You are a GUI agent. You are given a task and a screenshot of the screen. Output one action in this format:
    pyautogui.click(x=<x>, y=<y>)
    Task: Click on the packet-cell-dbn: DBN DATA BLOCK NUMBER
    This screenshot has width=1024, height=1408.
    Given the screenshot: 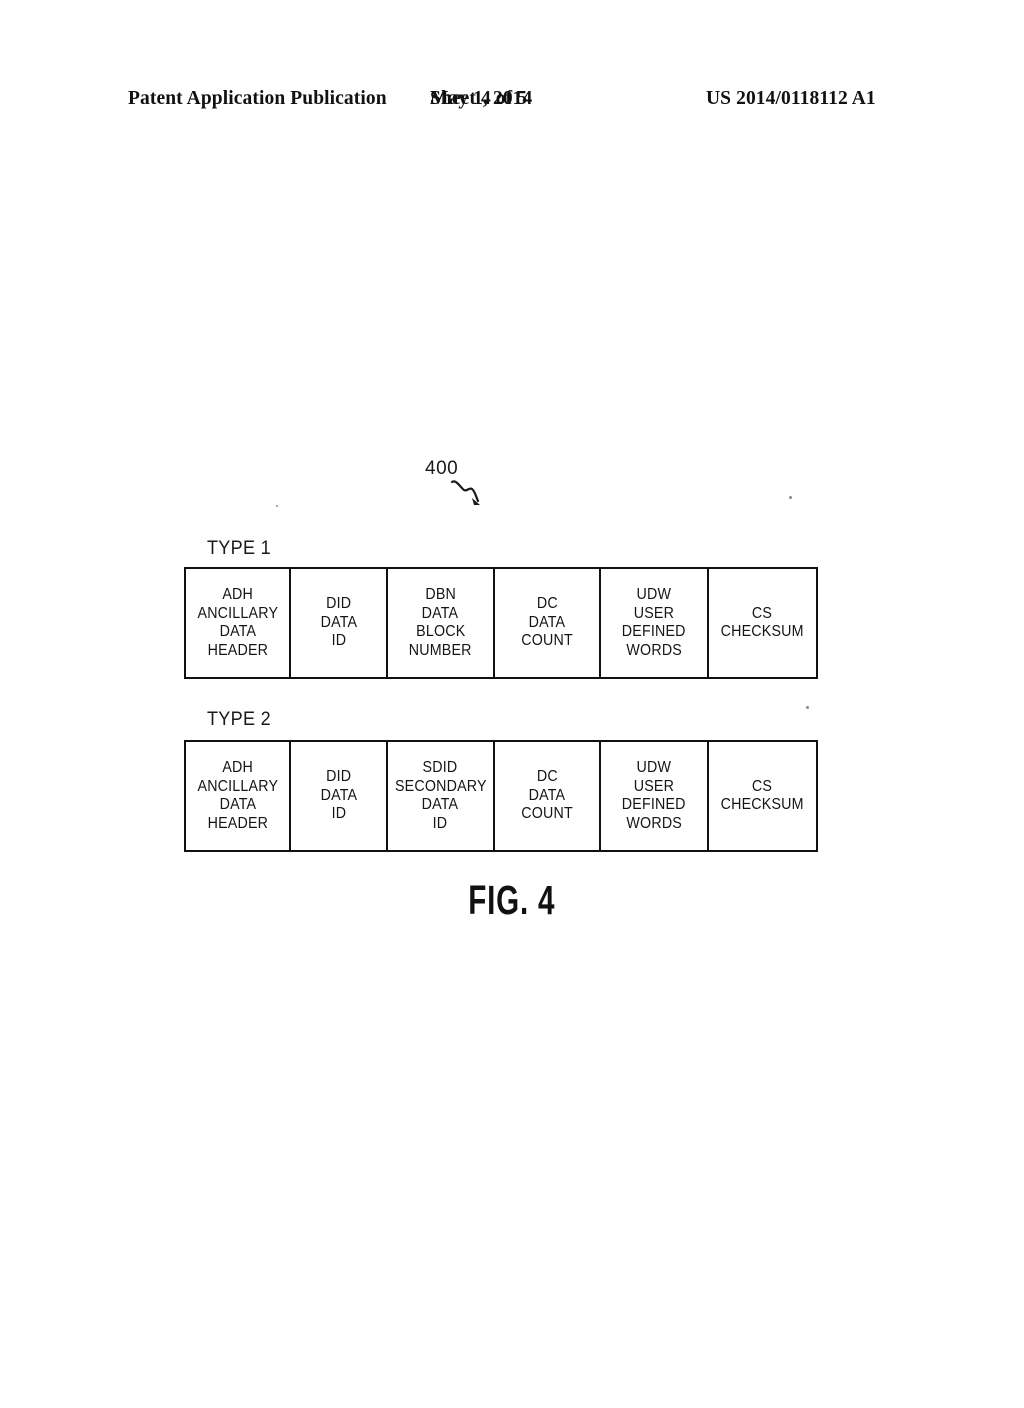 What is the action you would take?
    pyautogui.click(x=442, y=623)
    